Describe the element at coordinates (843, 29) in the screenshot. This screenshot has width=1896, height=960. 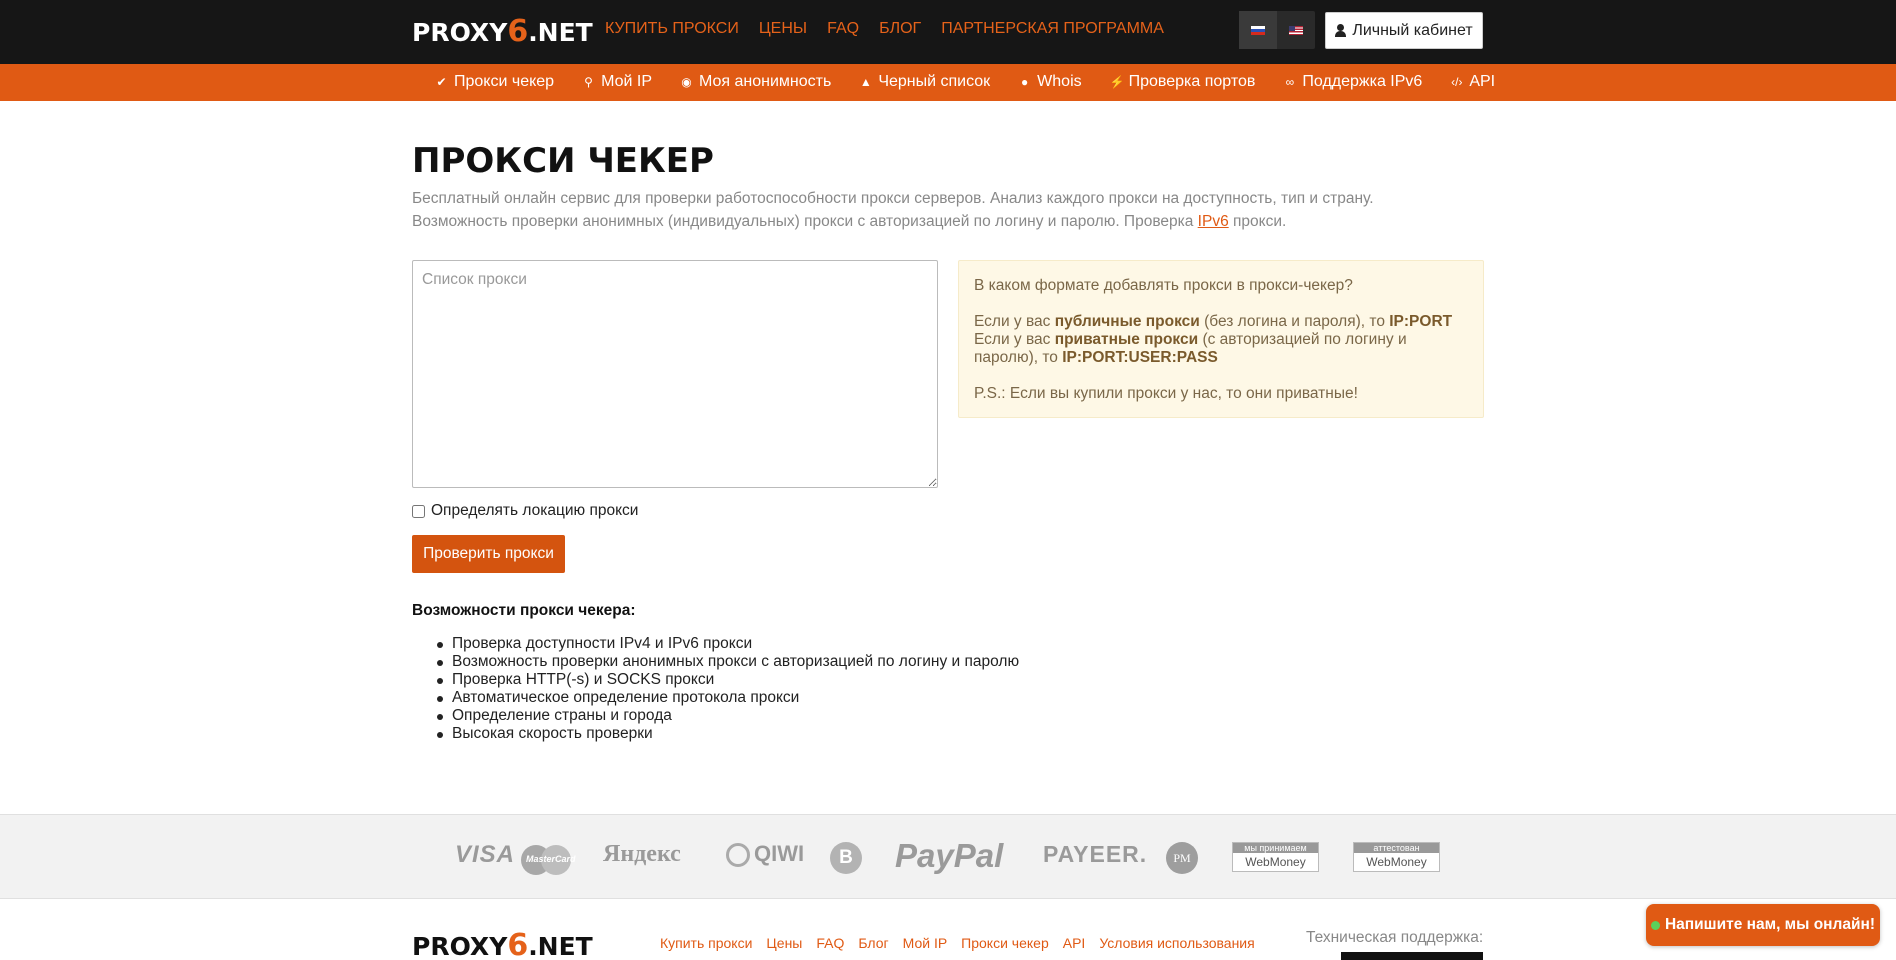
I see `nav-faq: FAQ` at that location.